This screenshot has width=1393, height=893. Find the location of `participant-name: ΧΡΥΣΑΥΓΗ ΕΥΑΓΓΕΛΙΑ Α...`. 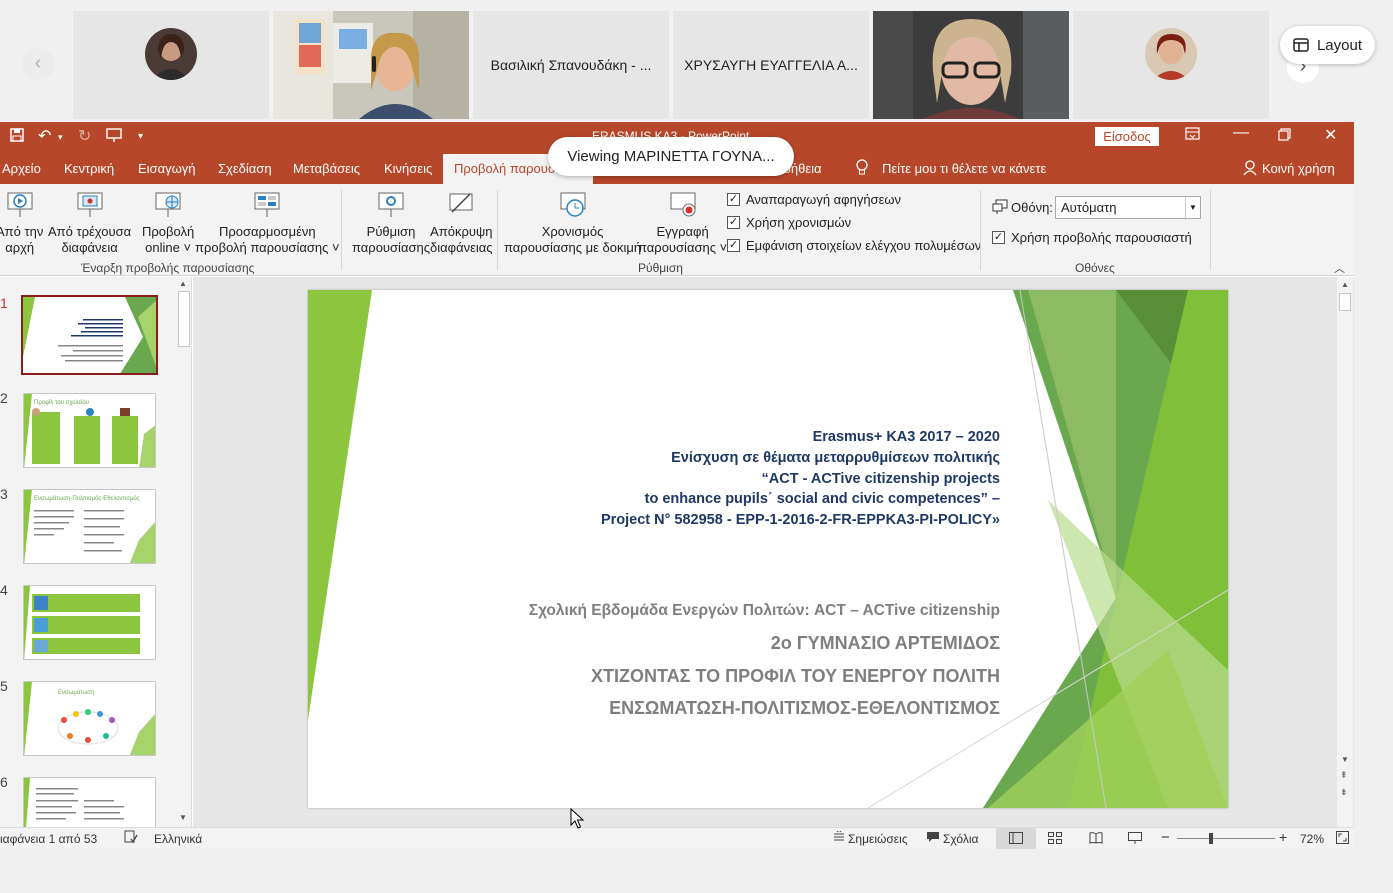

participant-name: ΧΡΥΣΑΥΓΗ ΕΥΑΓΓΕΛΙΑ Α... is located at coordinates (771, 65).